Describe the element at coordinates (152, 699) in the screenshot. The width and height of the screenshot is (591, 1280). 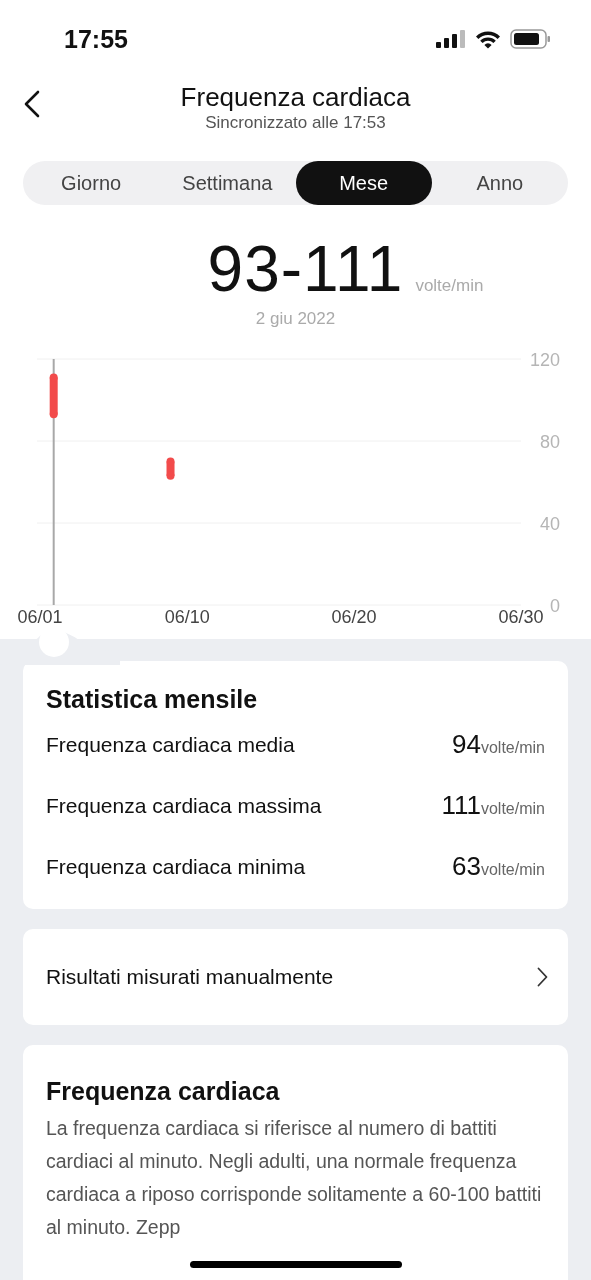
I see `card-title: Statistica mensile` at that location.